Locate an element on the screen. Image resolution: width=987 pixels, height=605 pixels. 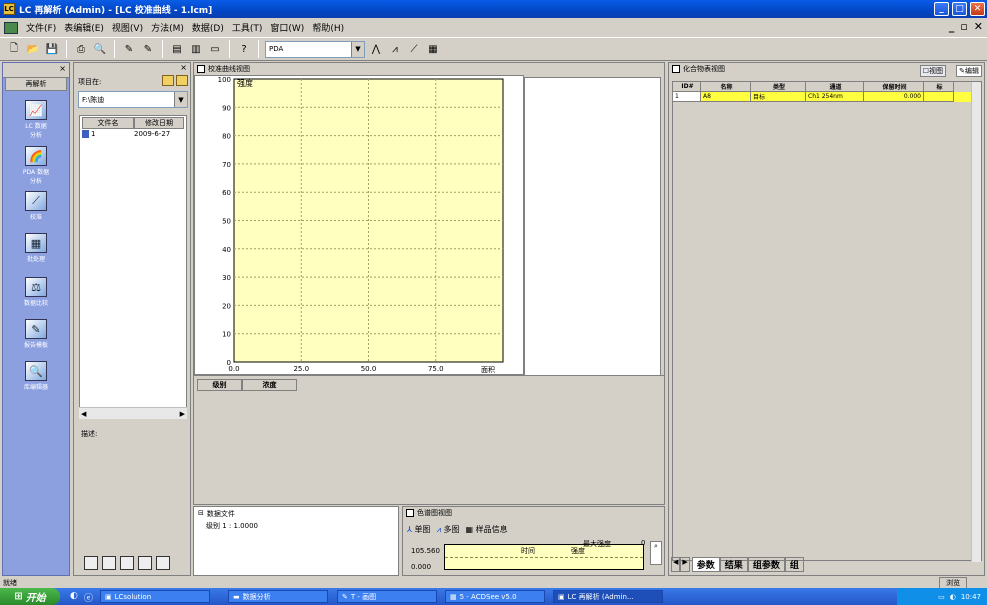
col-type: 类型 is located at coordinates (778, 87).